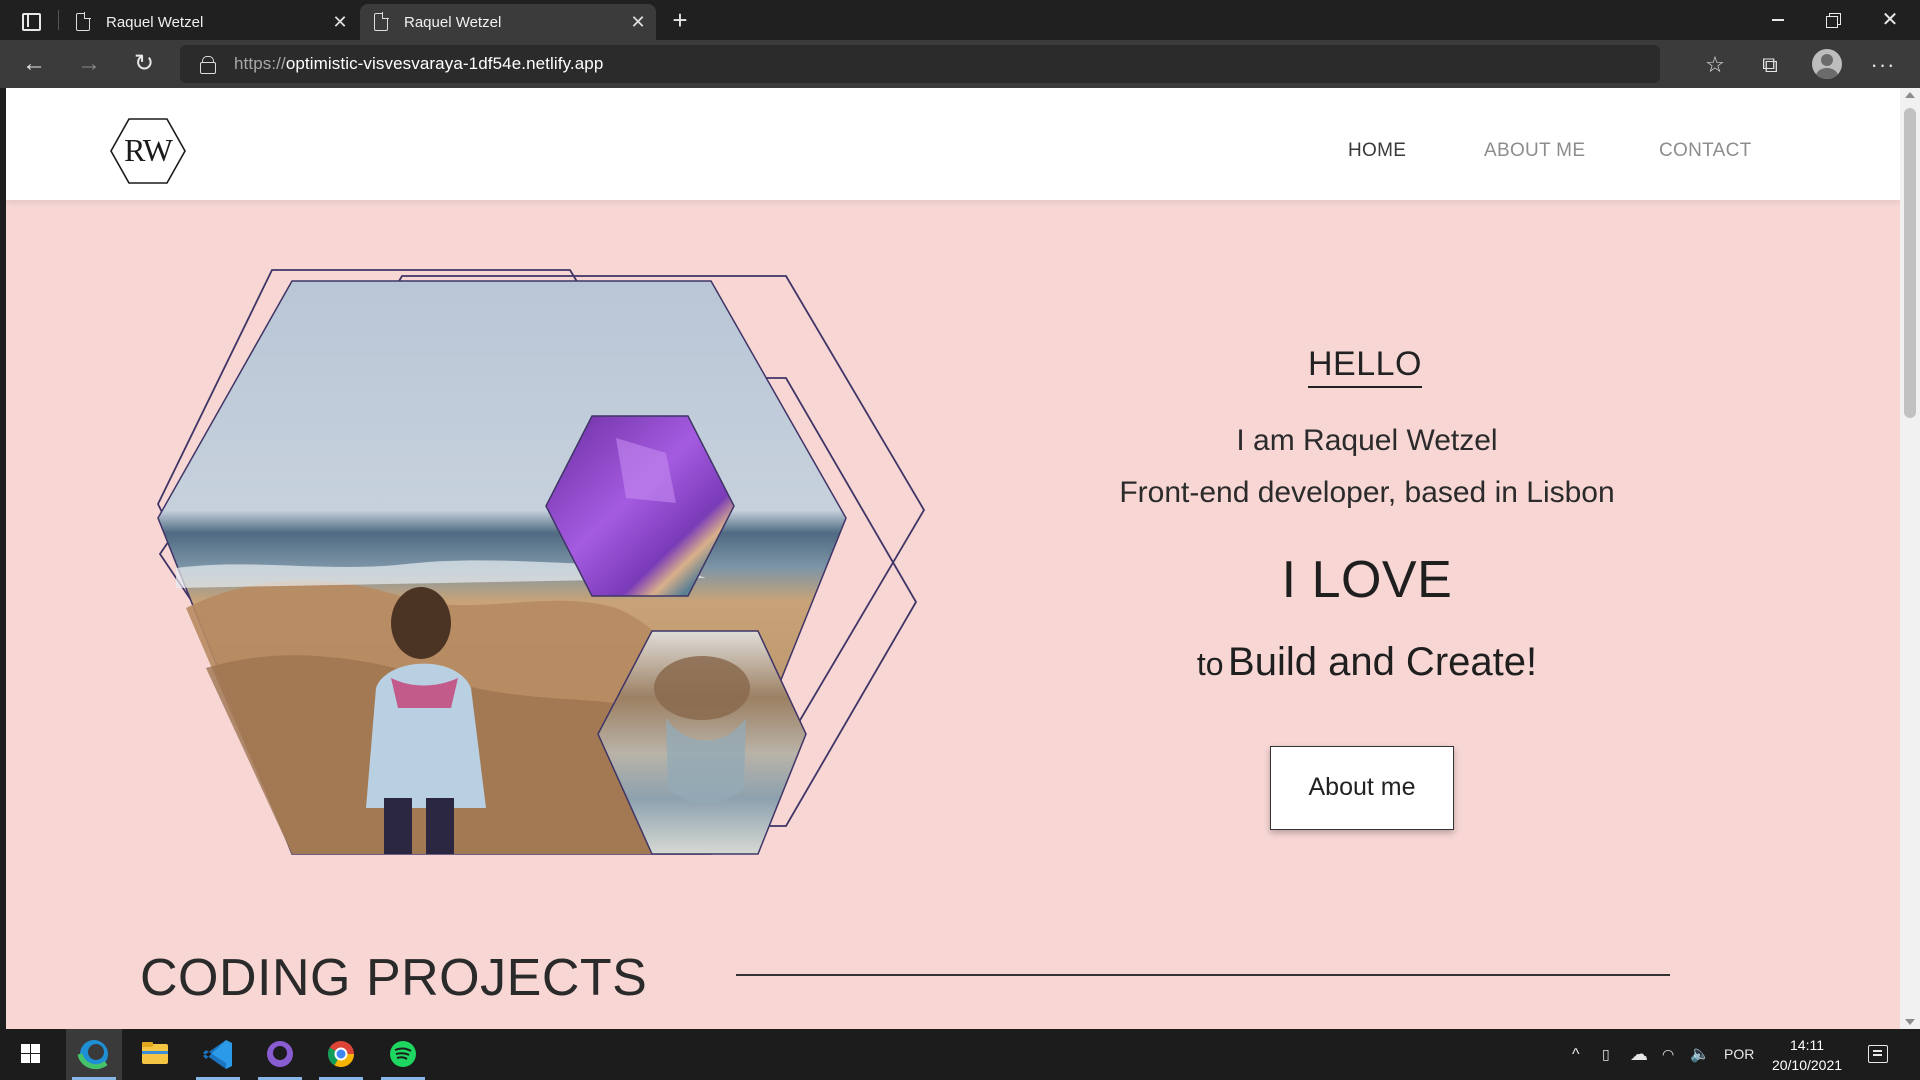 The image size is (1920, 1080). I want to click on coding-projects-heading: CODING PROJECTS, so click(394, 978).